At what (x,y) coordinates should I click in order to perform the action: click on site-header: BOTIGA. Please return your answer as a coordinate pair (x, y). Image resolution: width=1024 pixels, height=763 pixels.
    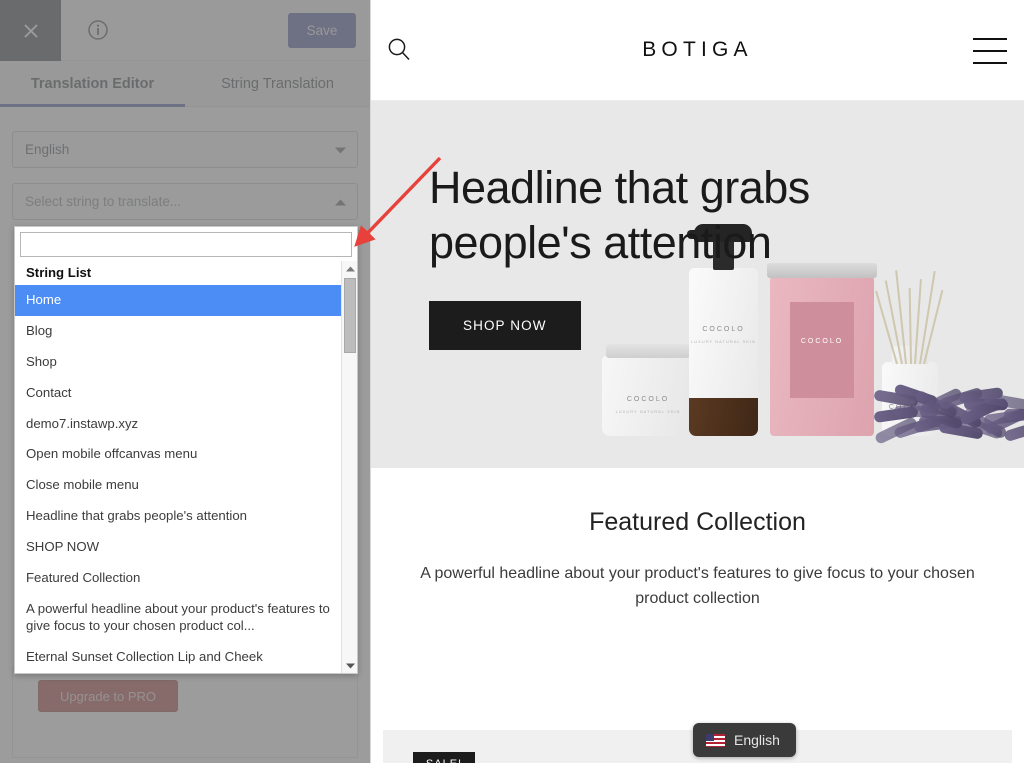
    Looking at the image, I should click on (697, 50).